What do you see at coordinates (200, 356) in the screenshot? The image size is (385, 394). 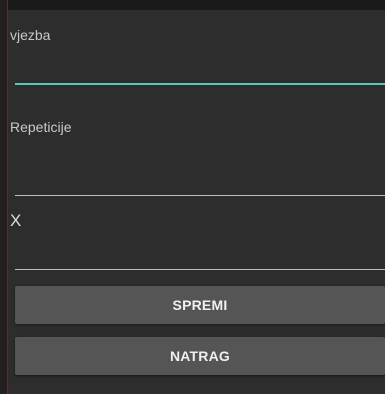 I see `back-button: NATRAG` at bounding box center [200, 356].